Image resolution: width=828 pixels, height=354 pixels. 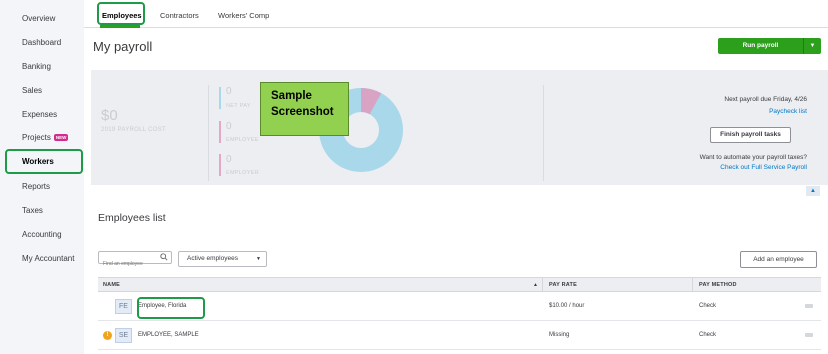 I want to click on employer-value: 0, so click(x=229, y=159).